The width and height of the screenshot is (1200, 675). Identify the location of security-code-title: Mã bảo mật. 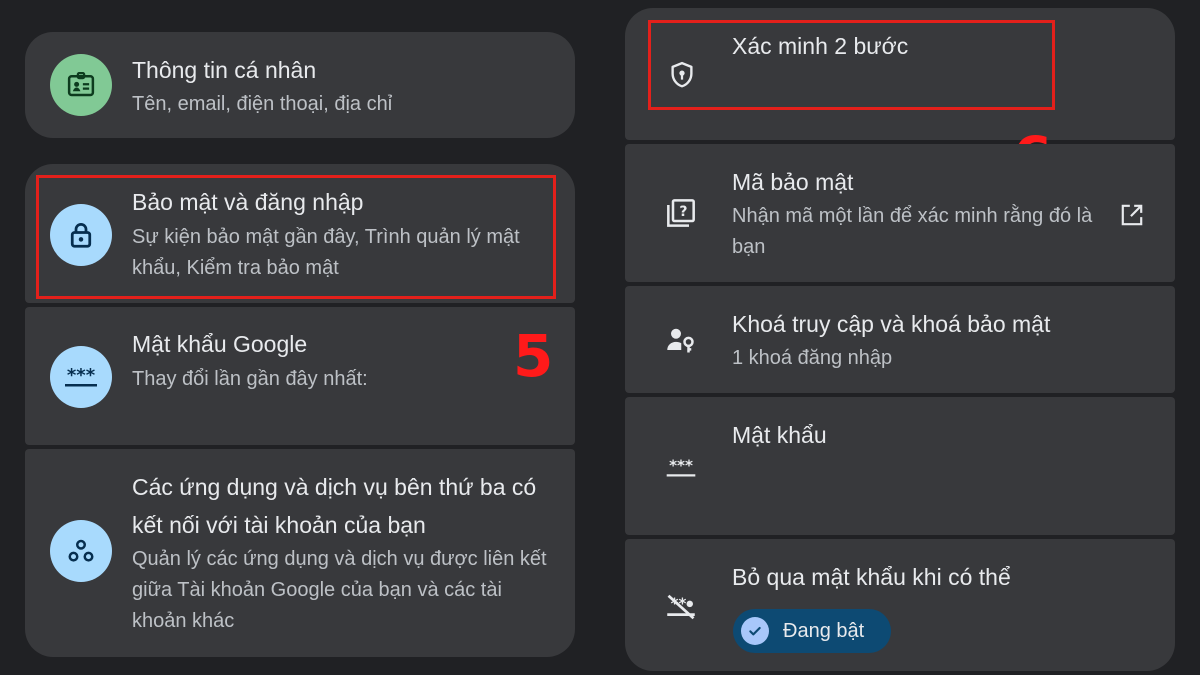
(793, 182).